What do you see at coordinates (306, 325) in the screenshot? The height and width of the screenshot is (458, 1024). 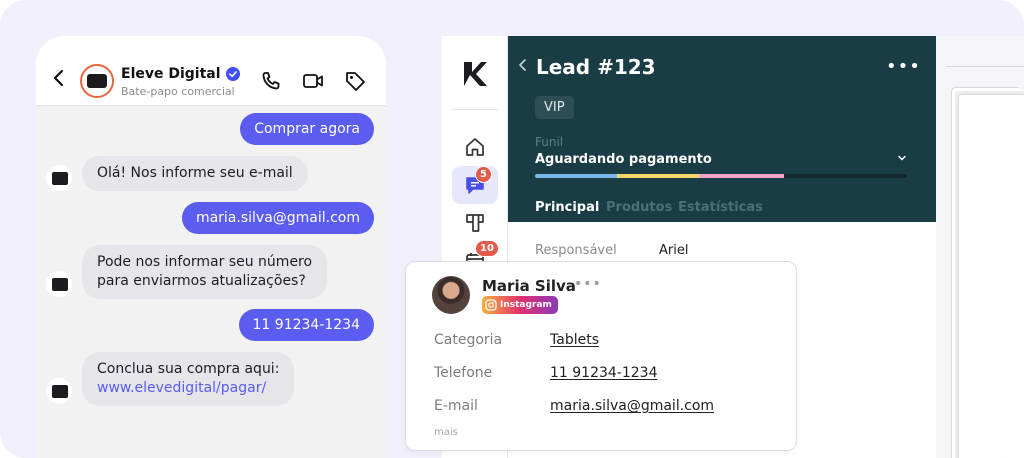 I see `message-bubble-sent: 11 91234-1234` at bounding box center [306, 325].